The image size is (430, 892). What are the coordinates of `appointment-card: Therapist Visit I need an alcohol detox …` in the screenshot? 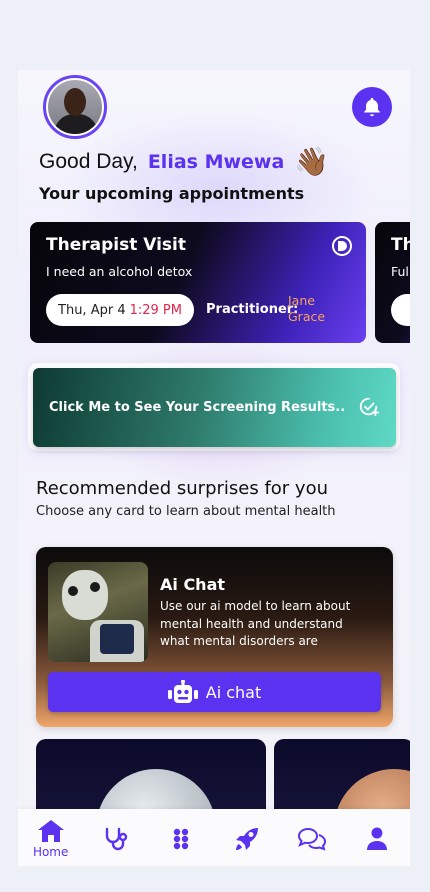 It's located at (198, 282).